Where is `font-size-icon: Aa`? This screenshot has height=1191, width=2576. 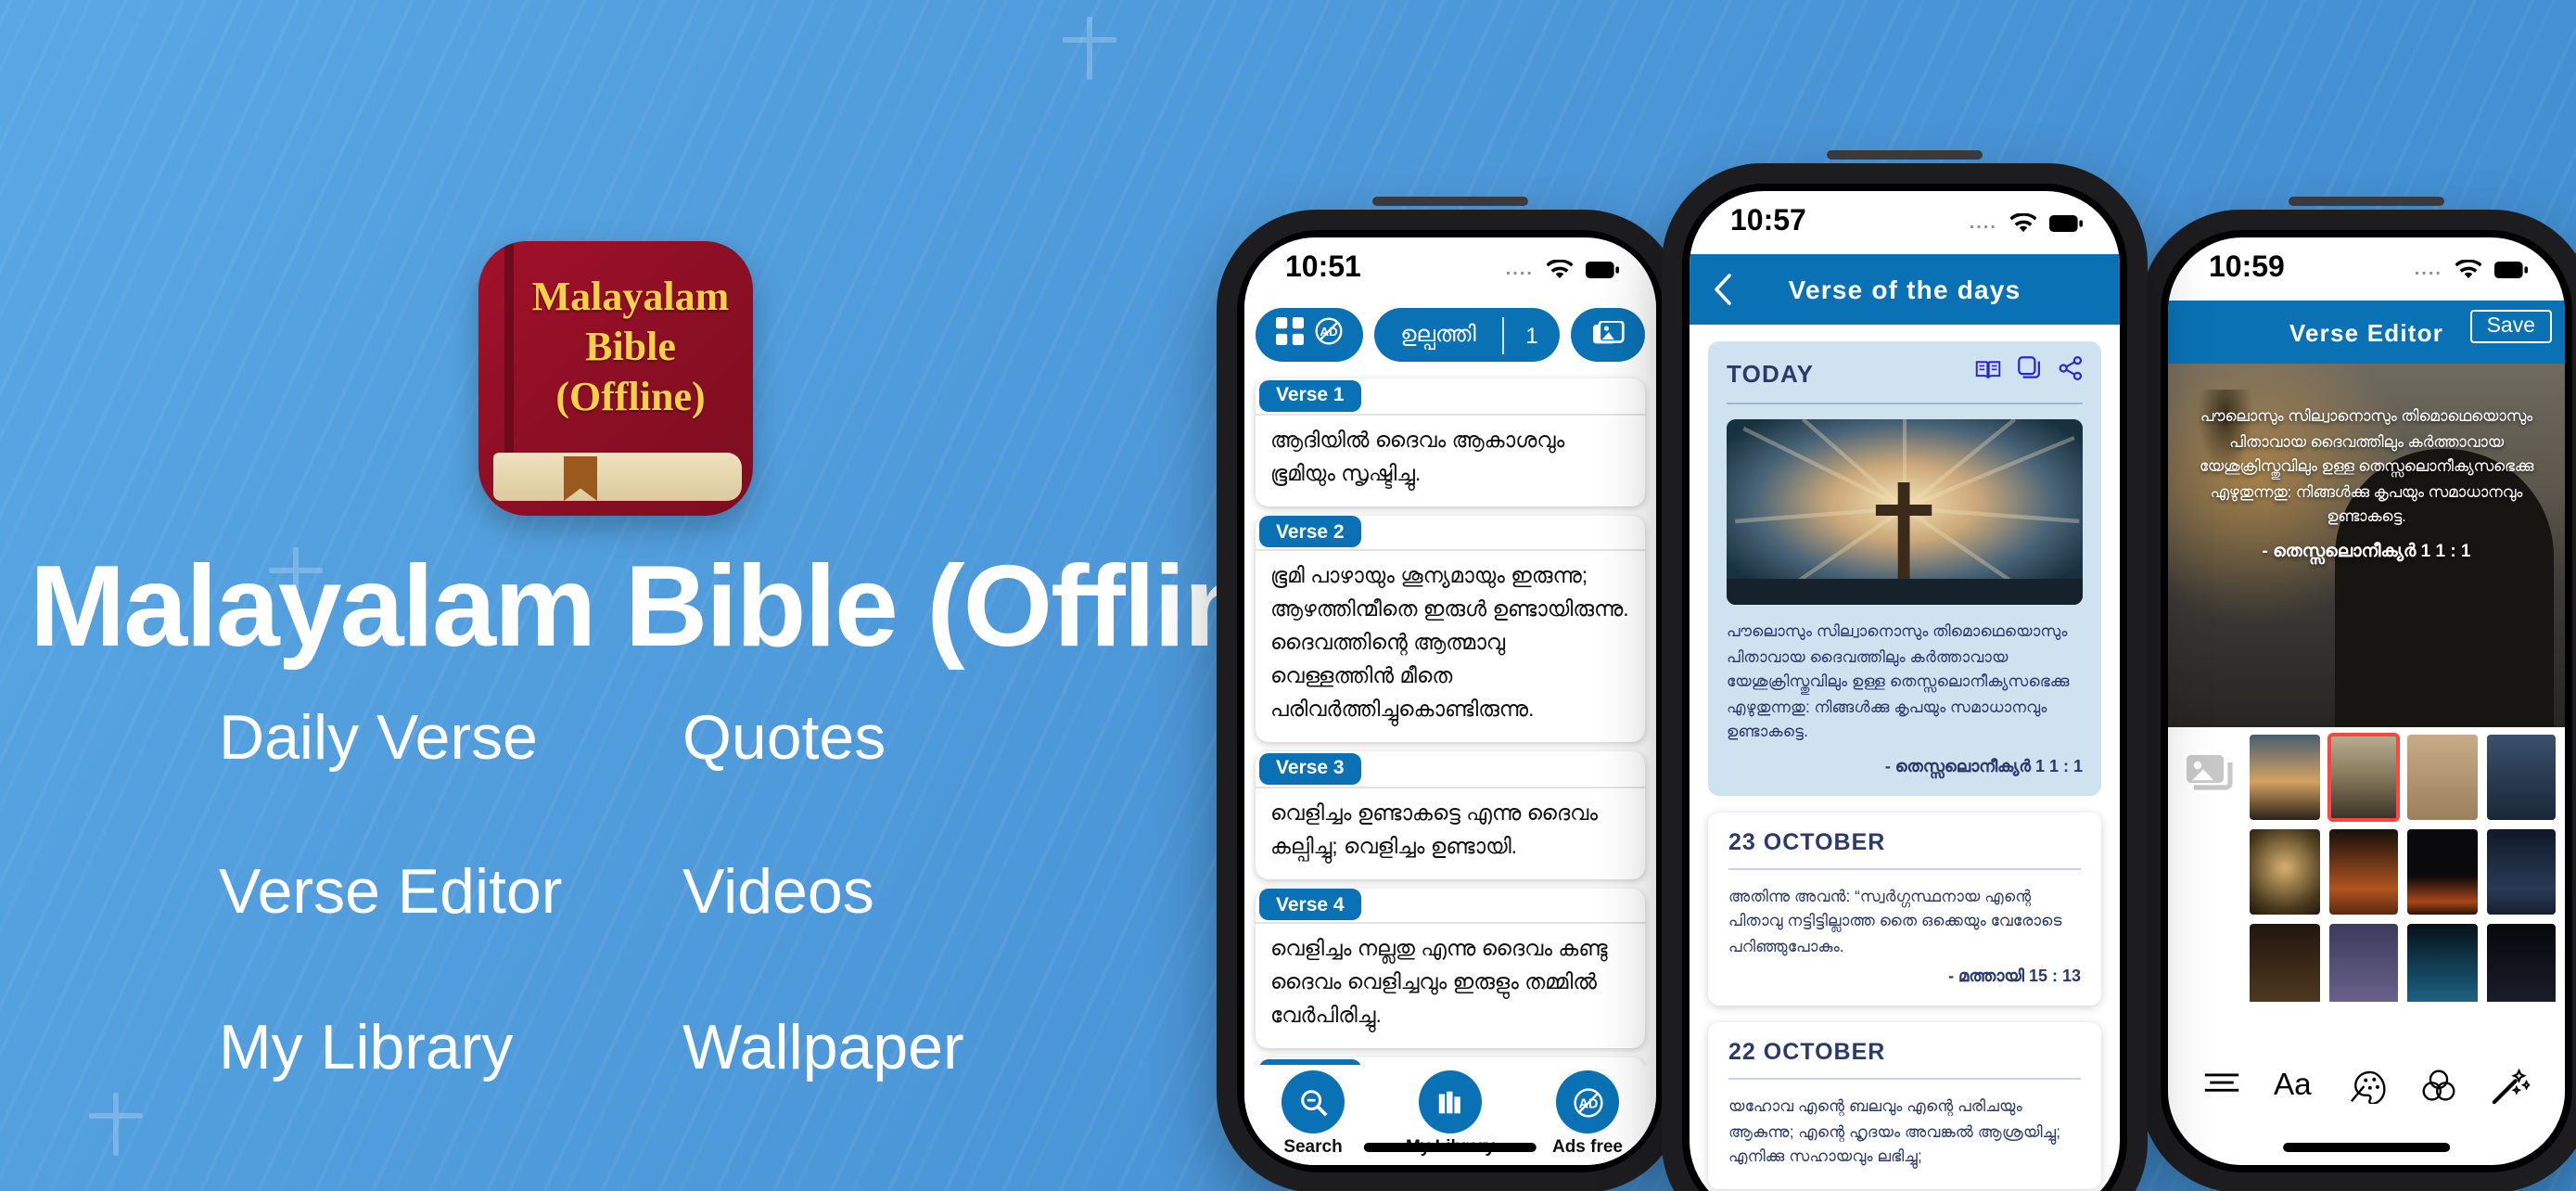
font-size-icon: Aa is located at coordinates (2295, 1088).